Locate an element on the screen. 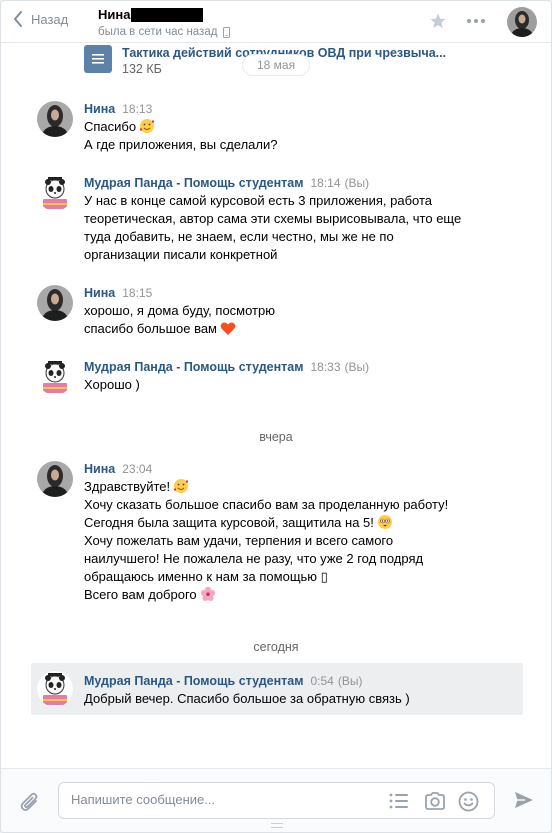 The width and height of the screenshot is (552, 833). cherry-blossom-icon is located at coordinates (207, 593).